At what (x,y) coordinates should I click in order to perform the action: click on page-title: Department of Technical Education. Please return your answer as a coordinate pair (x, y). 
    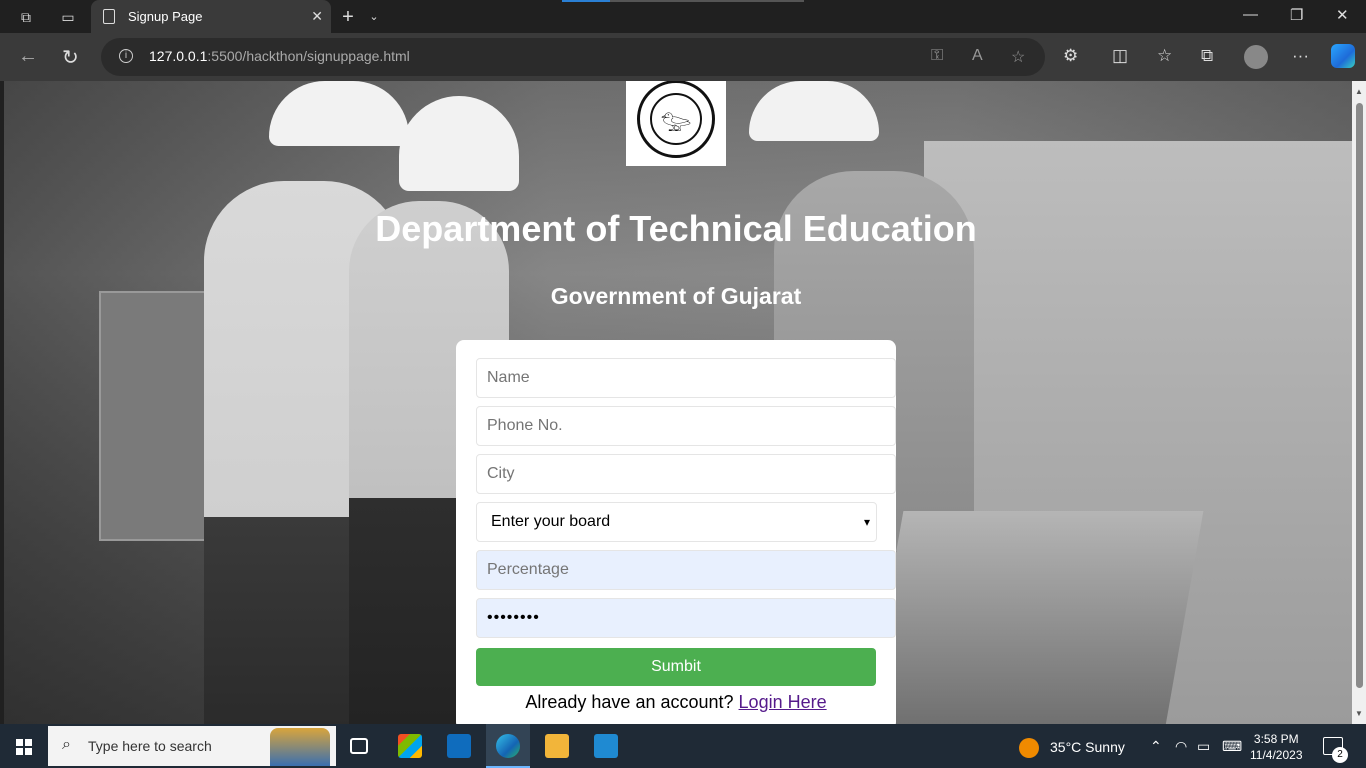
    Looking at the image, I should click on (676, 228).